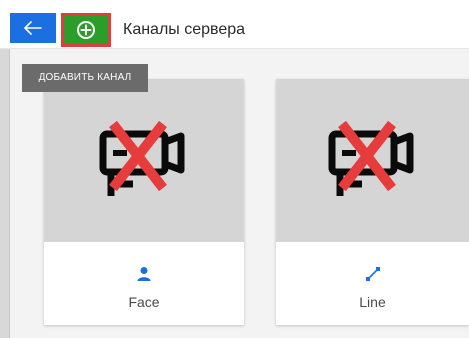  I want to click on line-segment-icon, so click(373, 274).